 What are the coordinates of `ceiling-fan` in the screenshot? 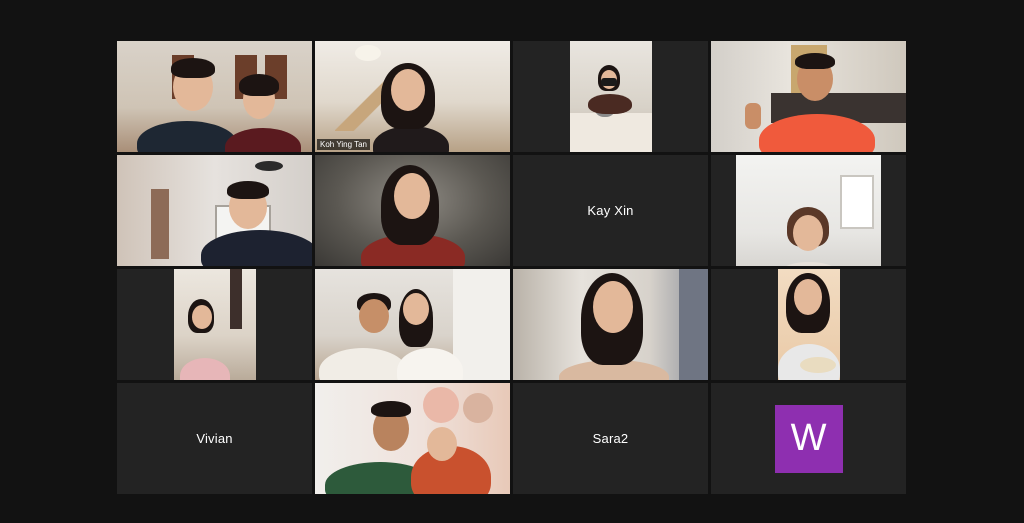 It's located at (269, 166).